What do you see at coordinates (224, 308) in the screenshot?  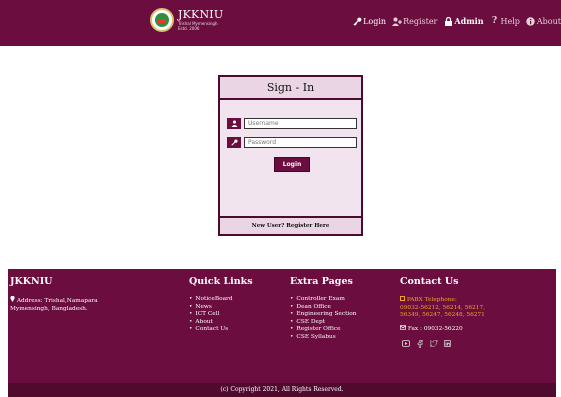 I see `quick-link-news: News` at bounding box center [224, 308].